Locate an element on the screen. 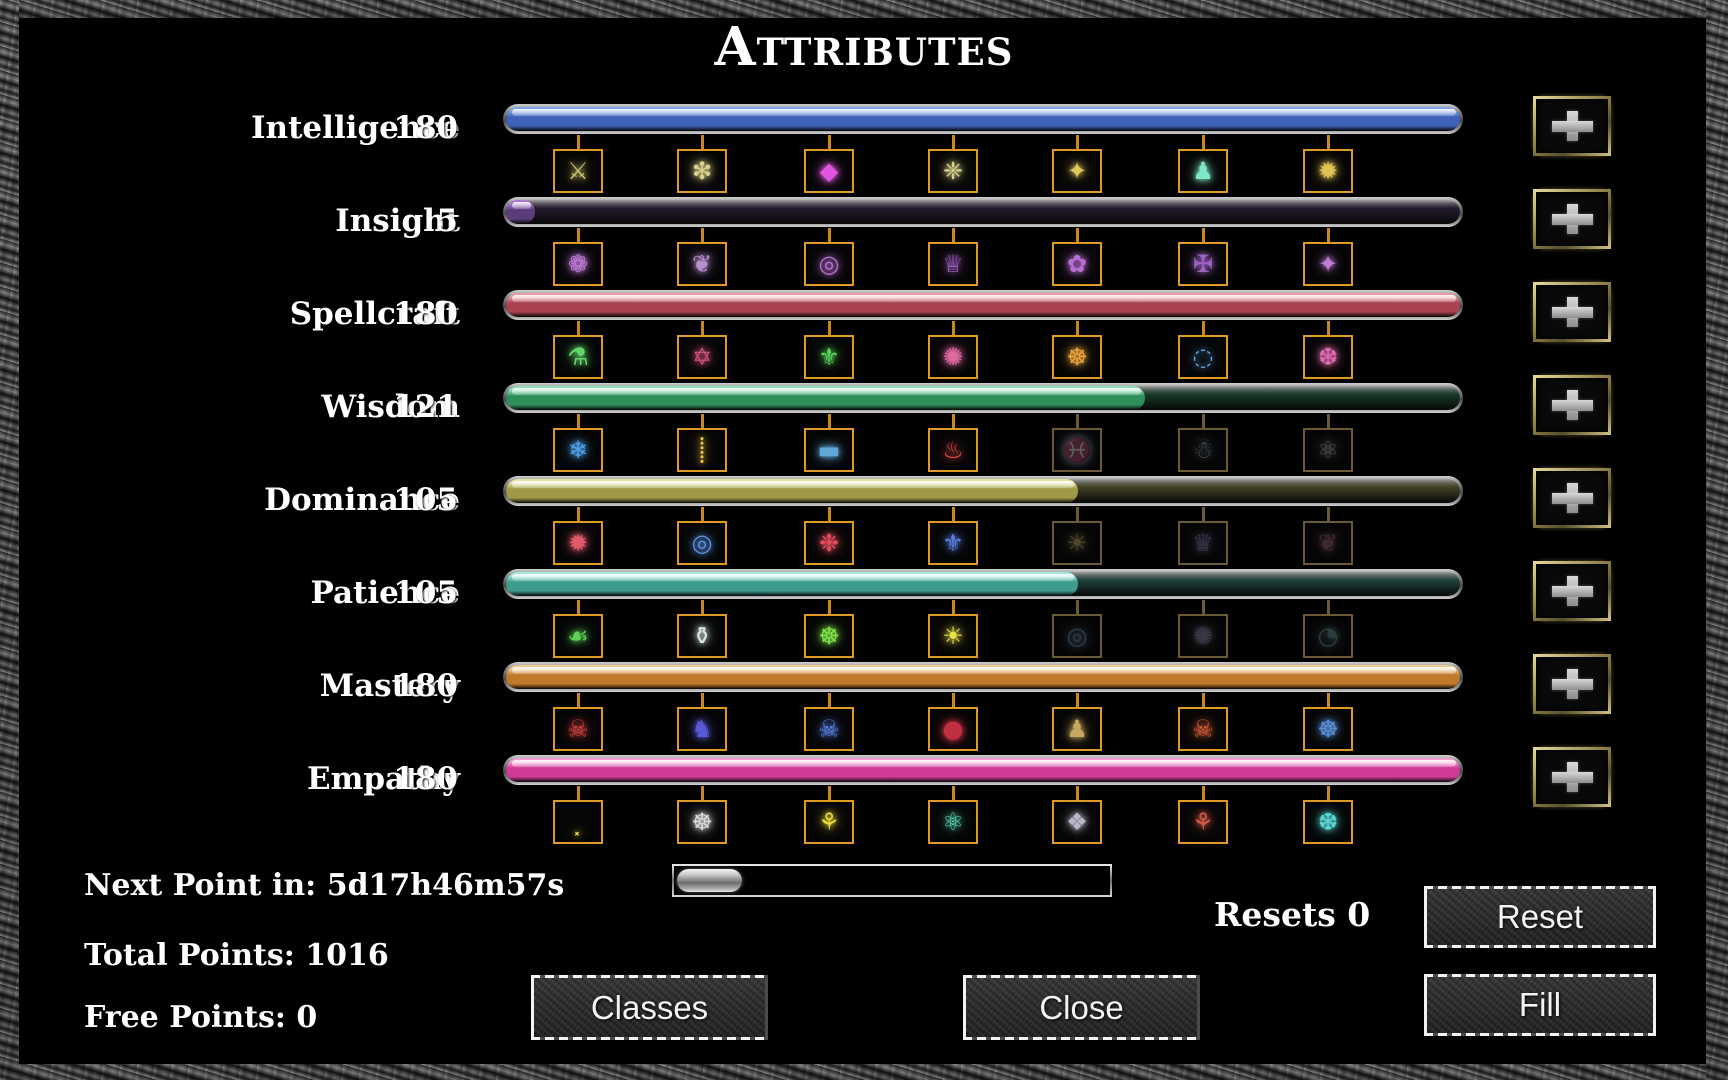  icon-spl-5: ☸ is located at coordinates (1077, 350).